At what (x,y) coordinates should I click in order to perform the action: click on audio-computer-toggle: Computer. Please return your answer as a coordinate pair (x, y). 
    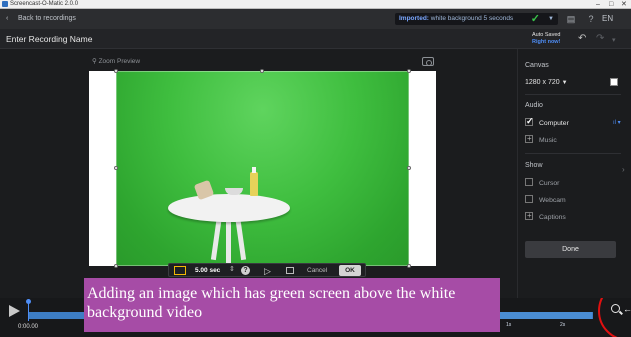
    Looking at the image, I should click on (547, 122).